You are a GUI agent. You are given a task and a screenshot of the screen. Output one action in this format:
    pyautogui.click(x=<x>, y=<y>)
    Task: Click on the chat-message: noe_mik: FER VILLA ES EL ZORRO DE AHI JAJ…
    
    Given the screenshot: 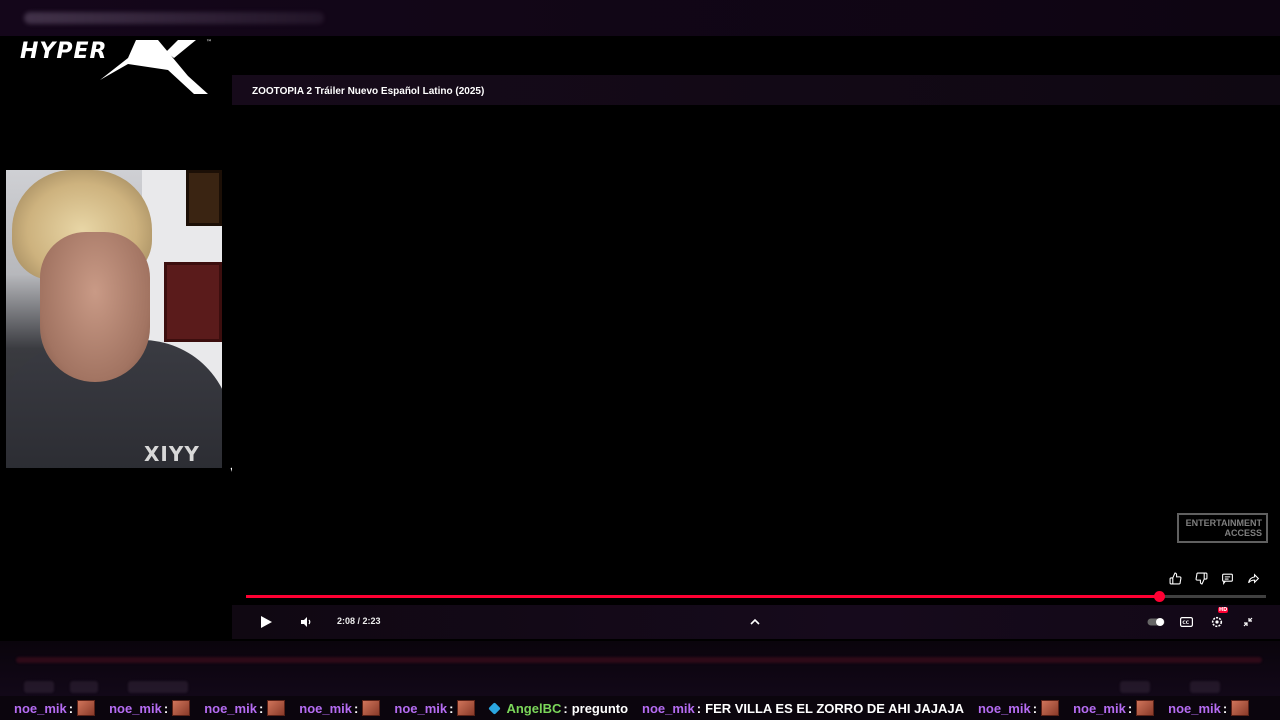 What is the action you would take?
    pyautogui.click(x=803, y=708)
    